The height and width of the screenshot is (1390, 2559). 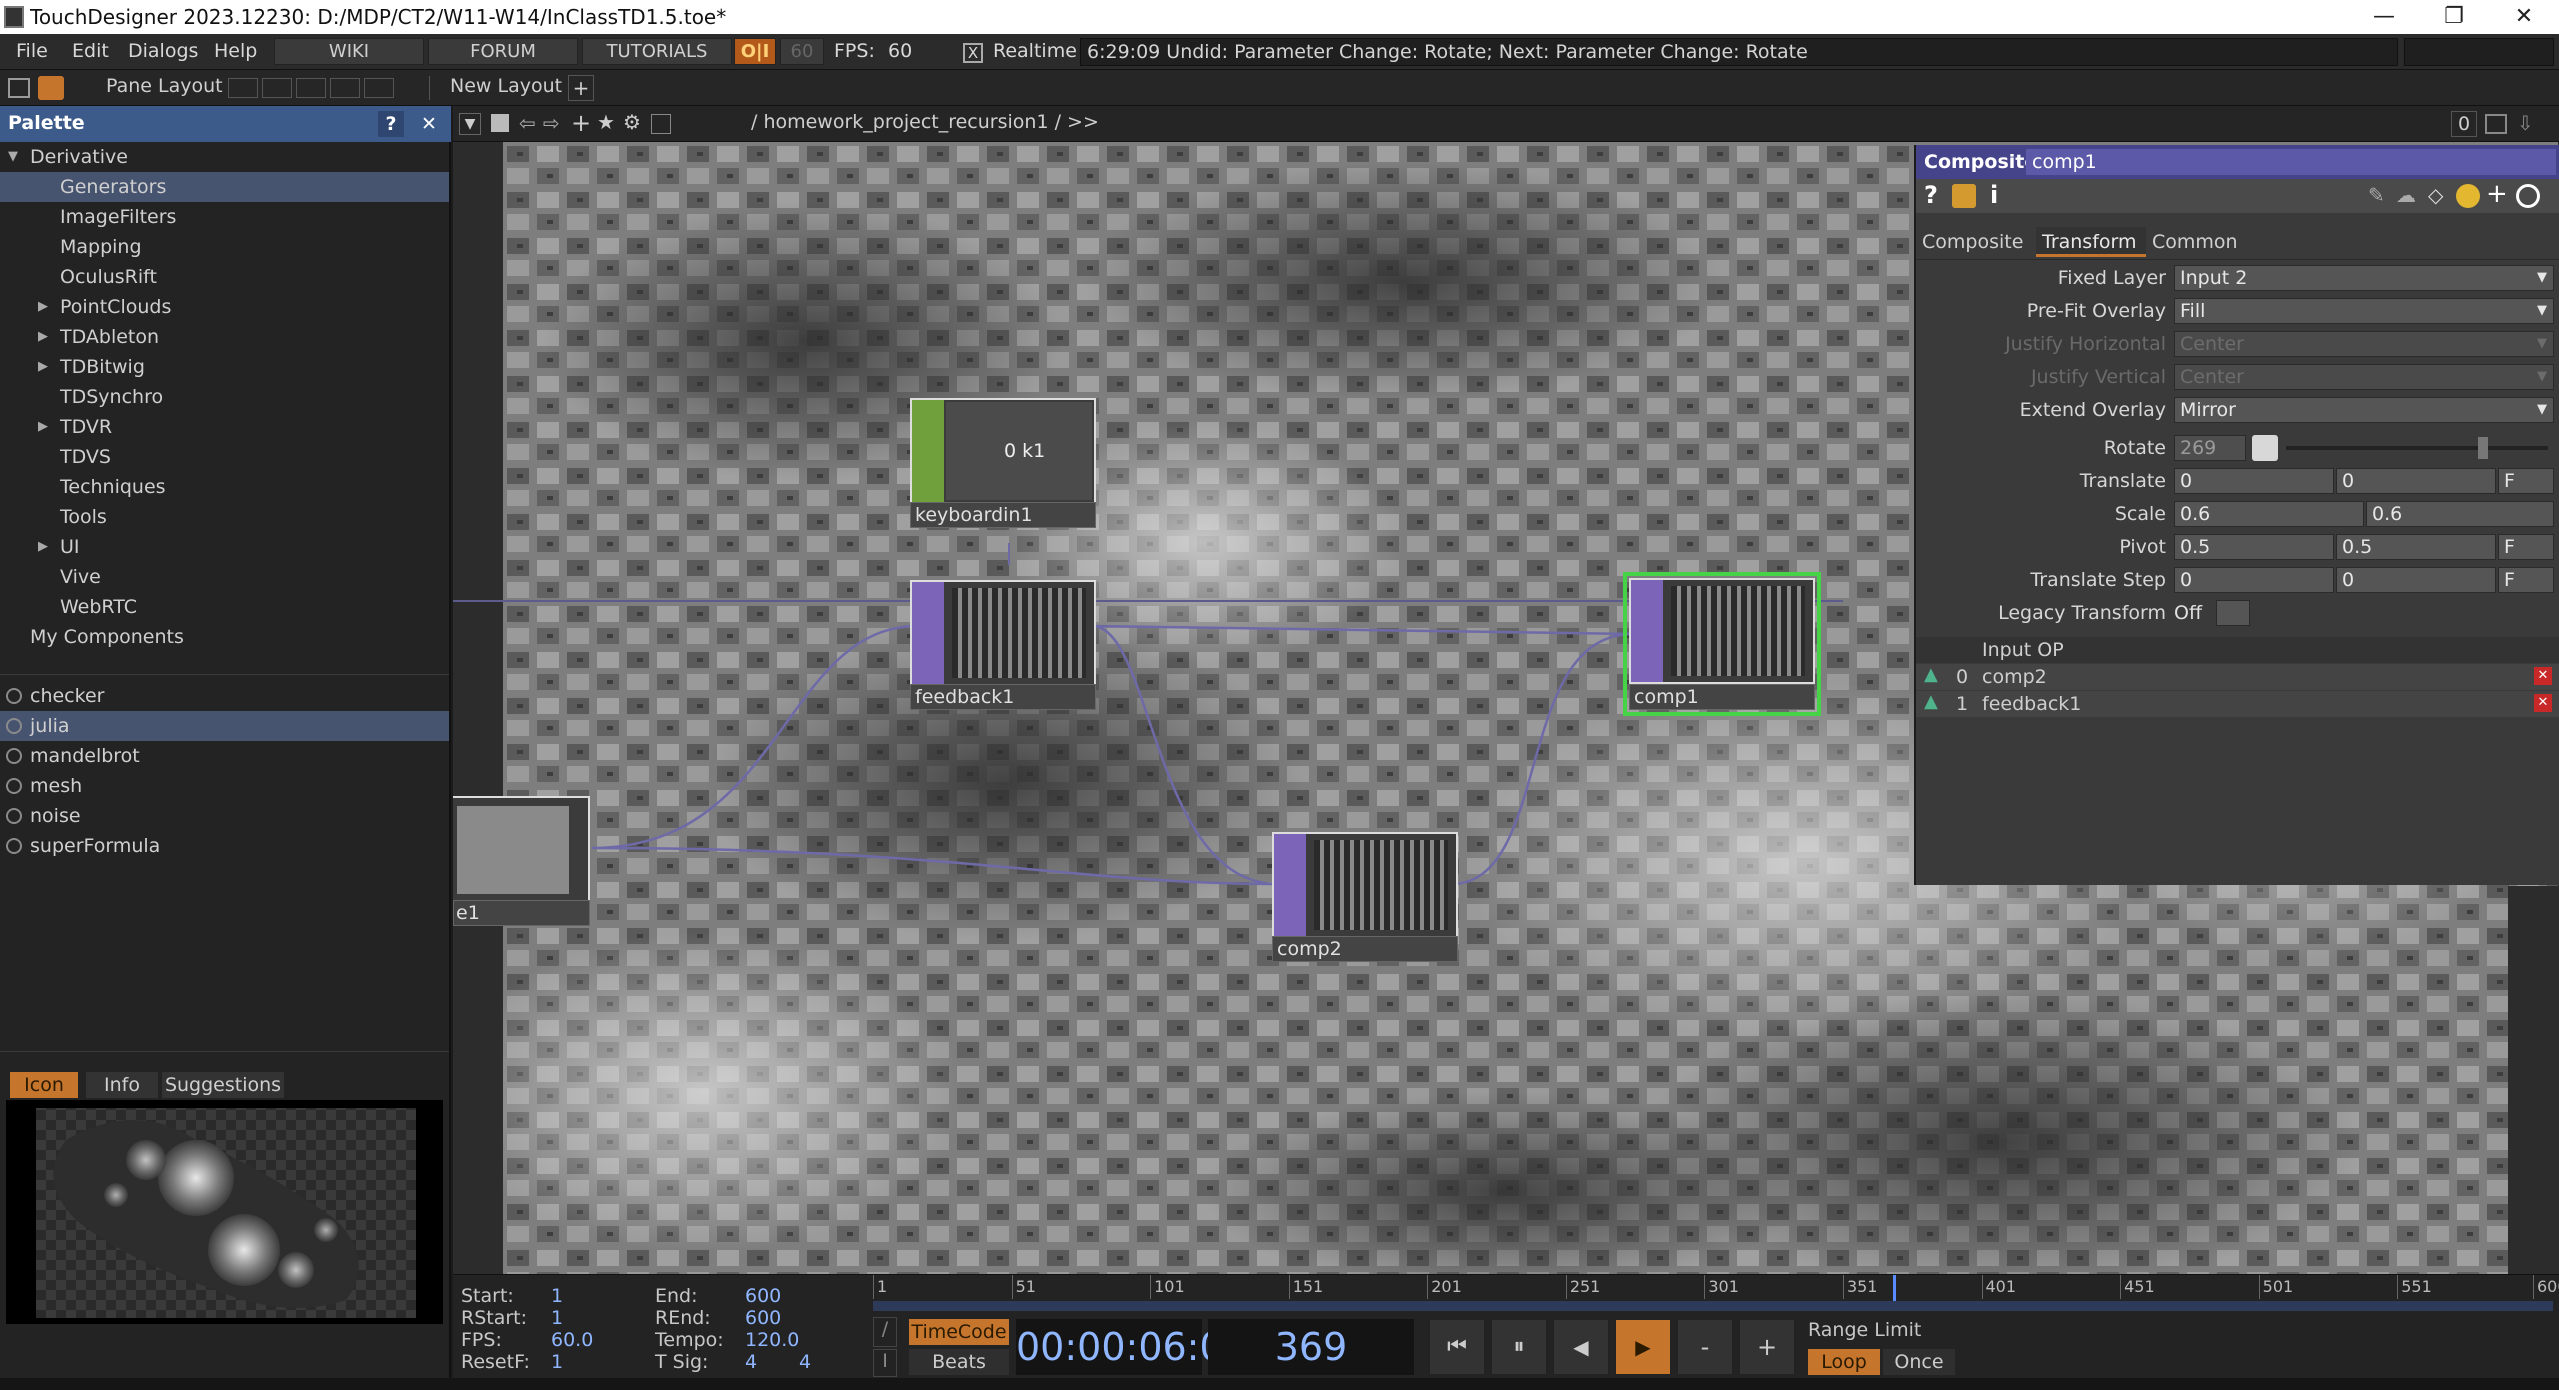 I want to click on node-keyboardin1: 0 k1, so click(x=1003, y=451).